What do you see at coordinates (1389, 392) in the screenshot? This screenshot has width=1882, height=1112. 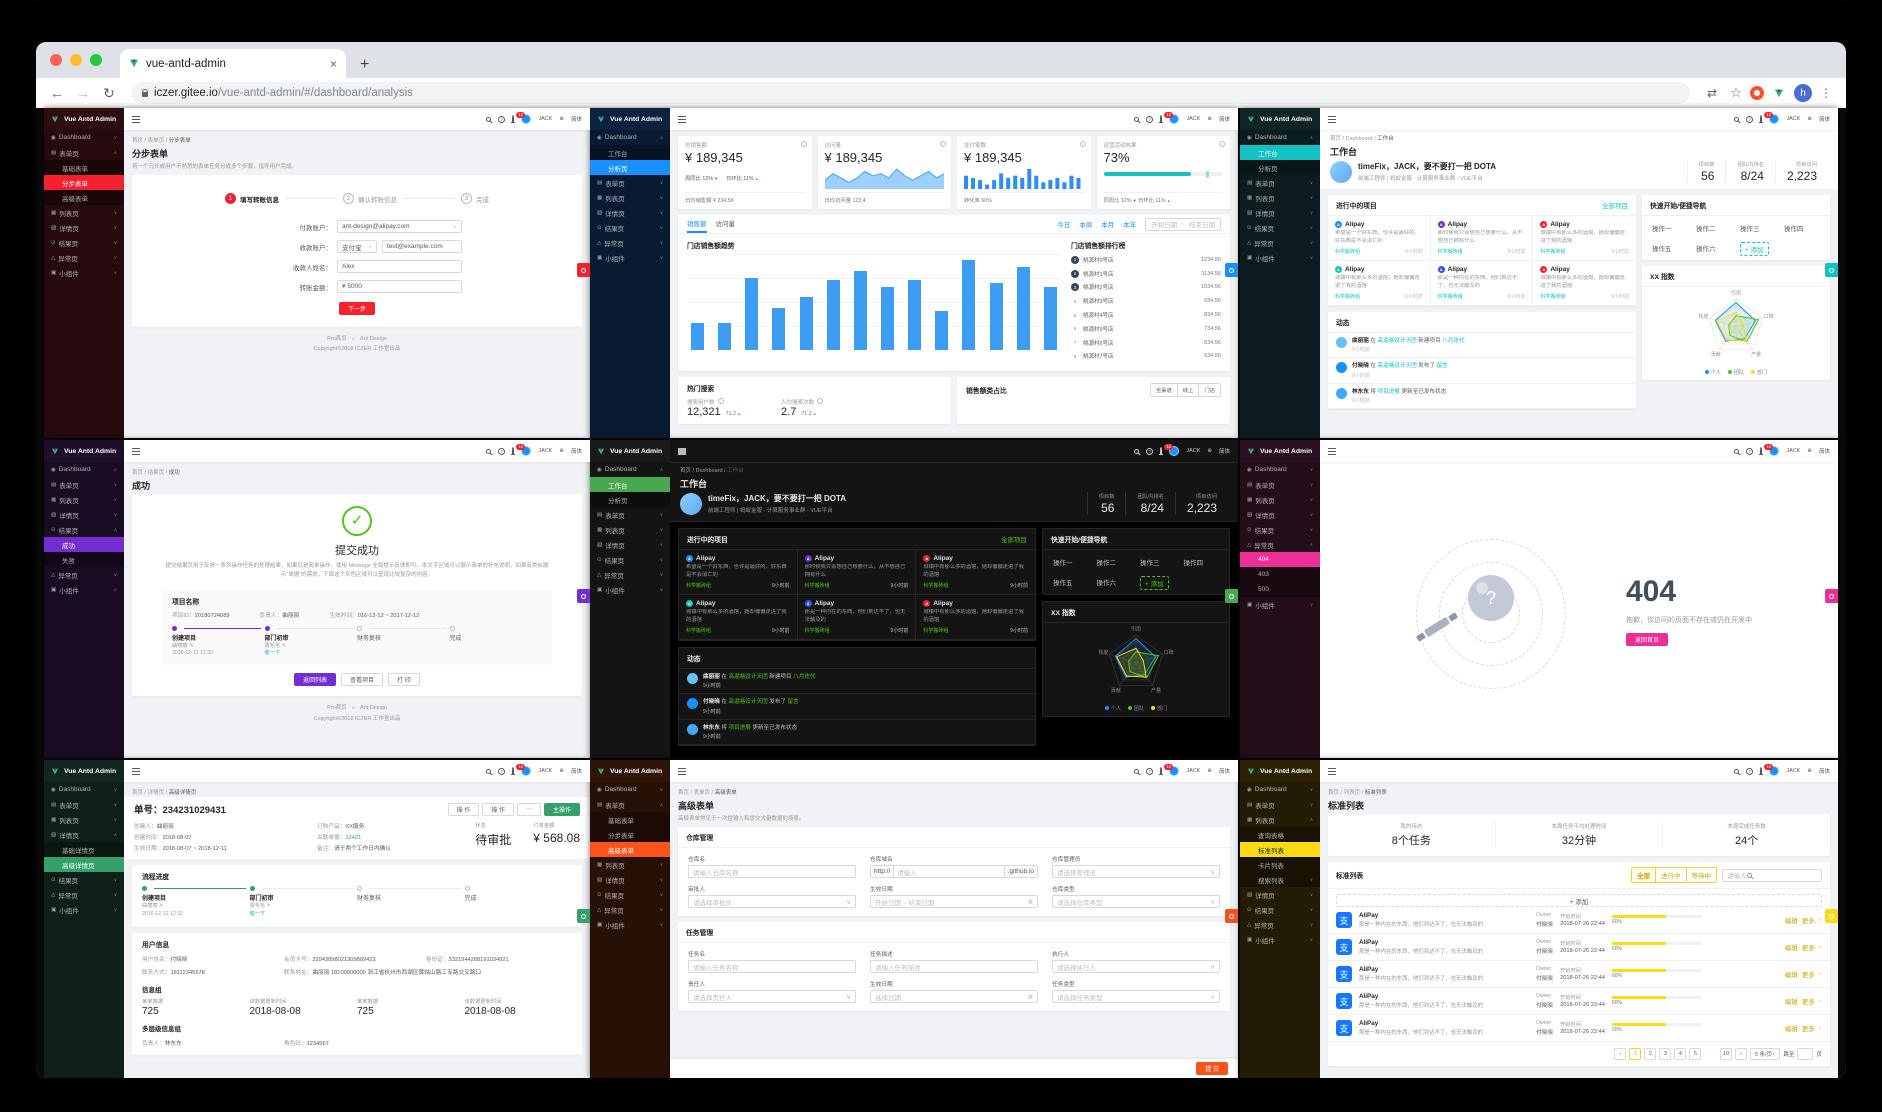 I see `feed-segment: 项目进展` at bounding box center [1389, 392].